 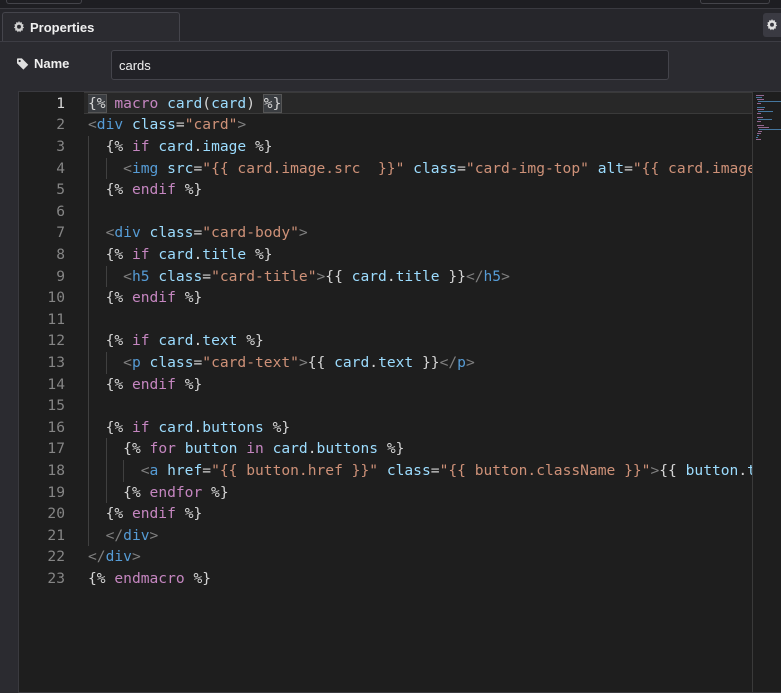 What do you see at coordinates (198, 233) in the screenshot?
I see `code-line: <div class="card-body">` at bounding box center [198, 233].